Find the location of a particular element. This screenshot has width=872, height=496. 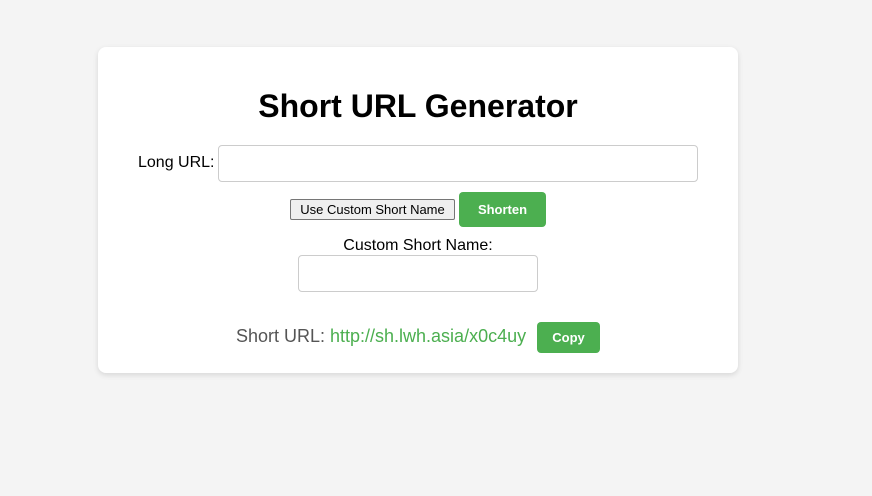

use-custom-short-name-button: Use Custom Short Name is located at coordinates (372, 209).